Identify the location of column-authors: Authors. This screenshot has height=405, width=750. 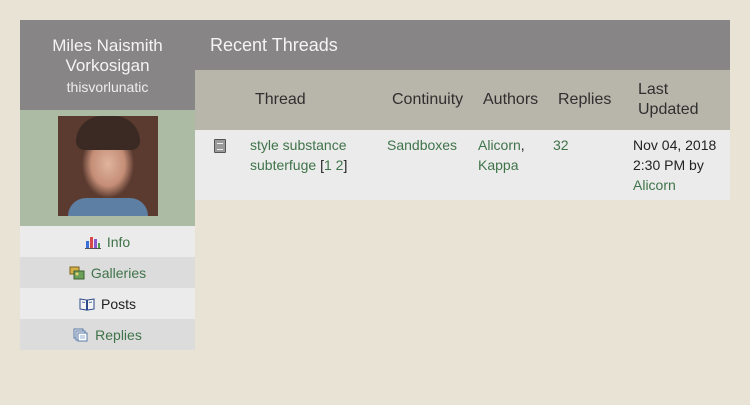
(511, 99).